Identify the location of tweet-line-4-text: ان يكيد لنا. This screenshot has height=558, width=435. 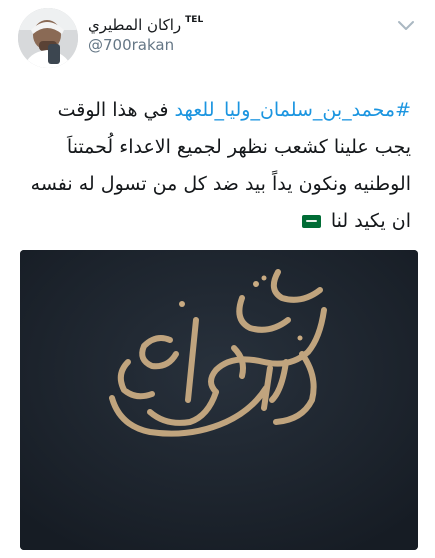
(370, 221).